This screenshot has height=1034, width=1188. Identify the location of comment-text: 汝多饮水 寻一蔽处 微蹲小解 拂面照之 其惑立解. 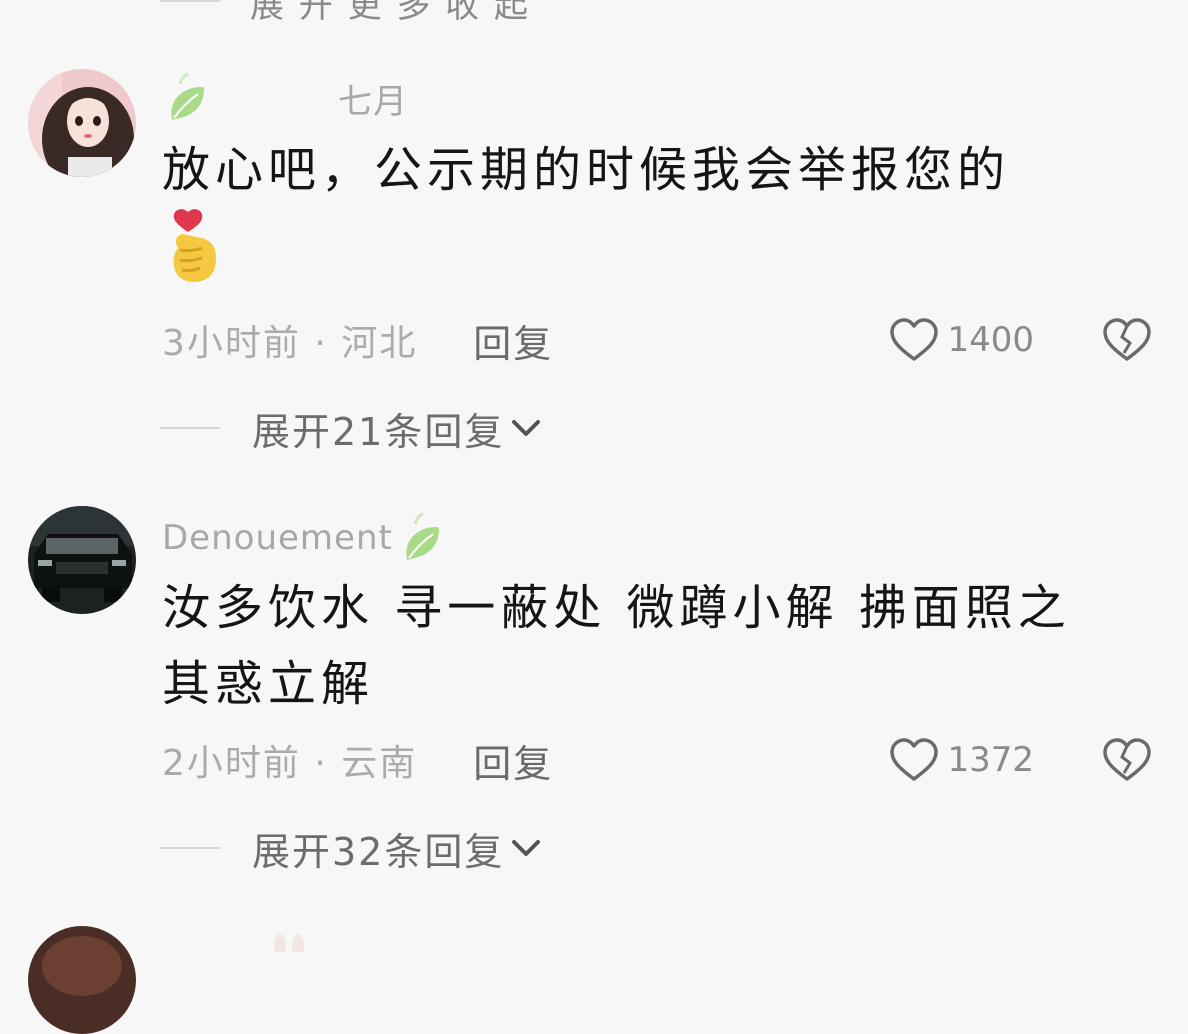
(632, 646).